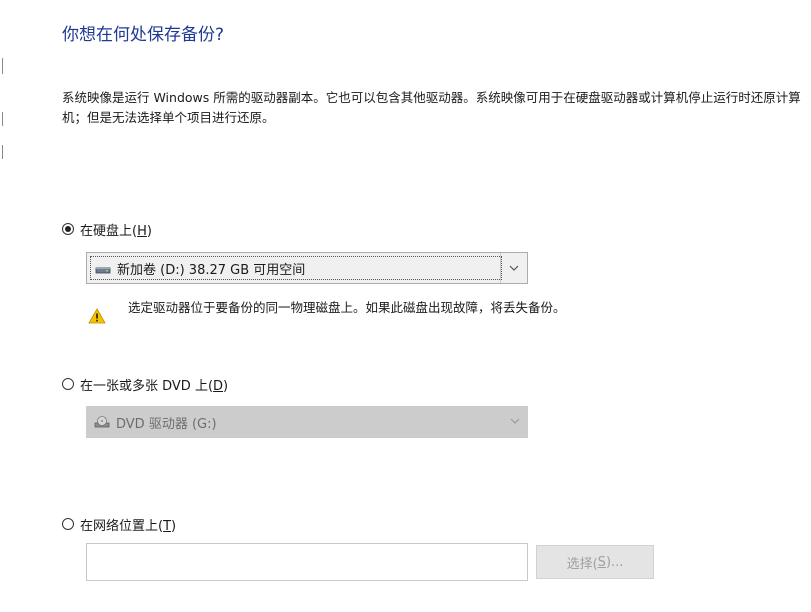 This screenshot has width=811, height=612. I want to click on dvd-drive-select: DVD 驱动器 (G:), so click(307, 422).